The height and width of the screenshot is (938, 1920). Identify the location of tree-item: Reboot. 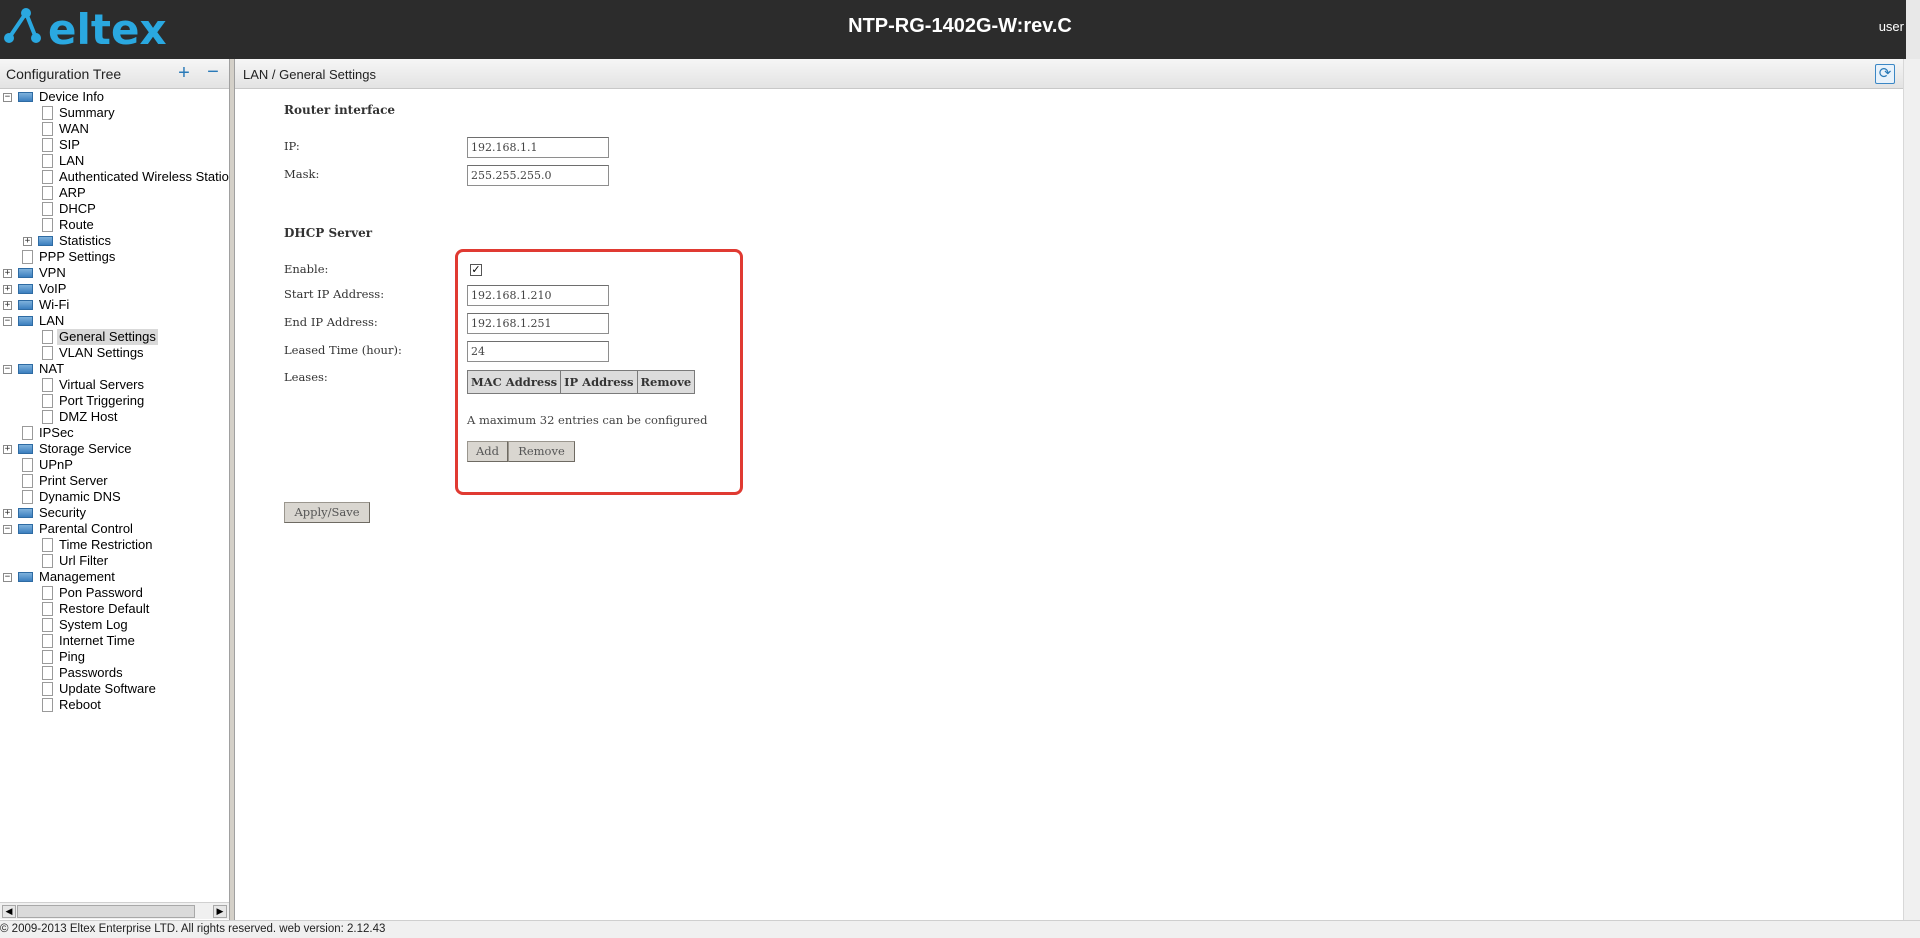
(114, 705).